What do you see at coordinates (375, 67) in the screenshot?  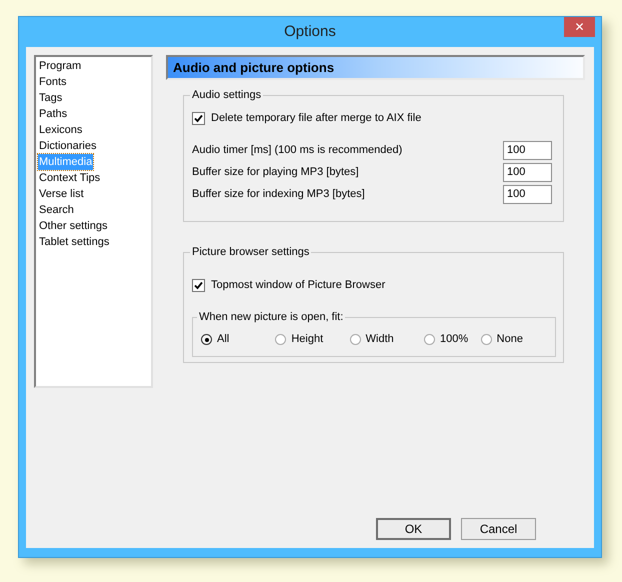 I see `section-header: Audio and picture options` at bounding box center [375, 67].